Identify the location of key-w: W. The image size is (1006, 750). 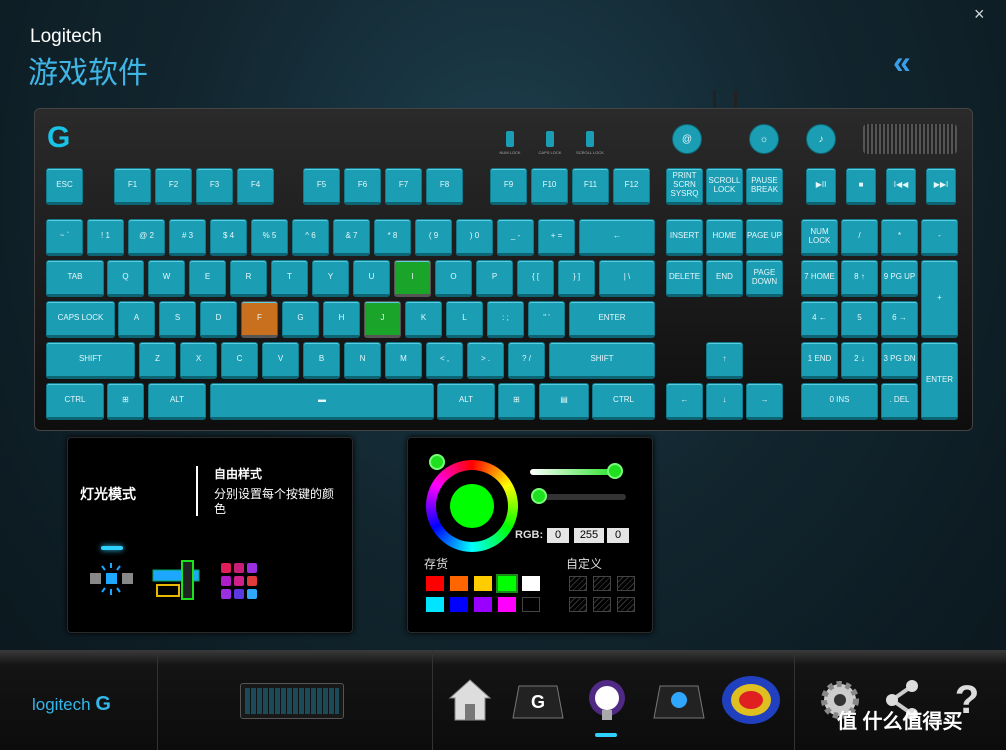
(166, 278).